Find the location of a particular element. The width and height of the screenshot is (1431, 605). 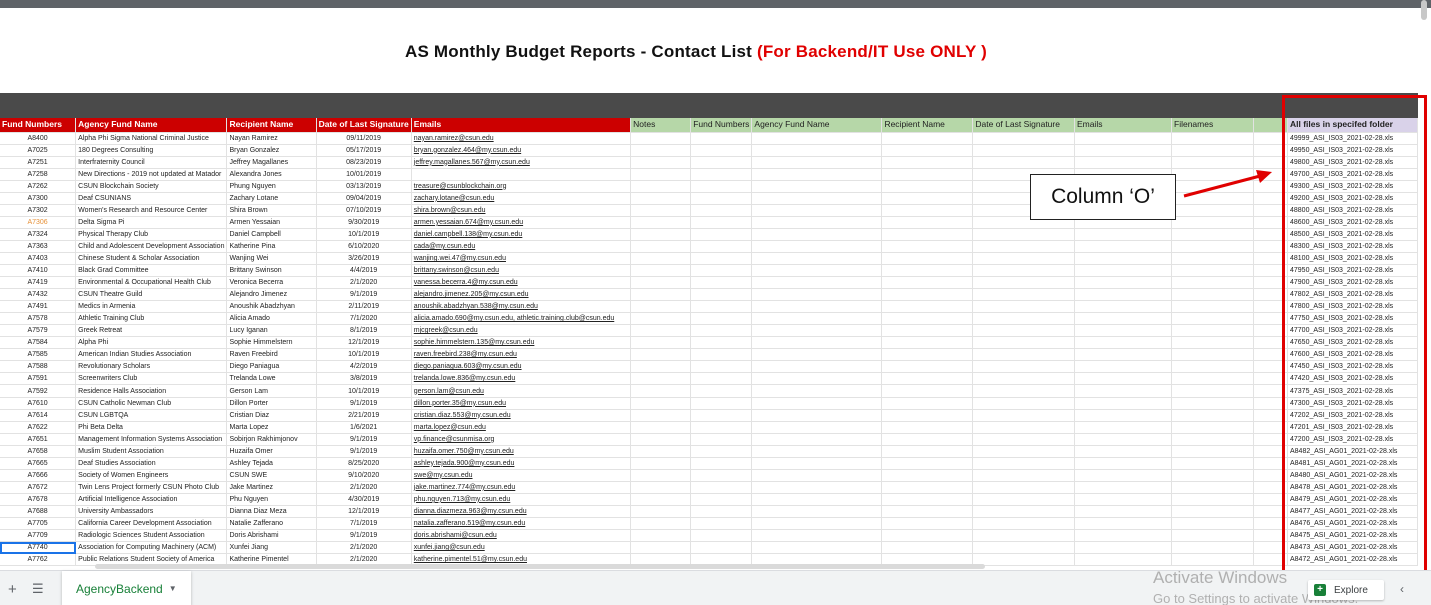

email-cell: marta.lopez@csun.edu is located at coordinates (521, 427).